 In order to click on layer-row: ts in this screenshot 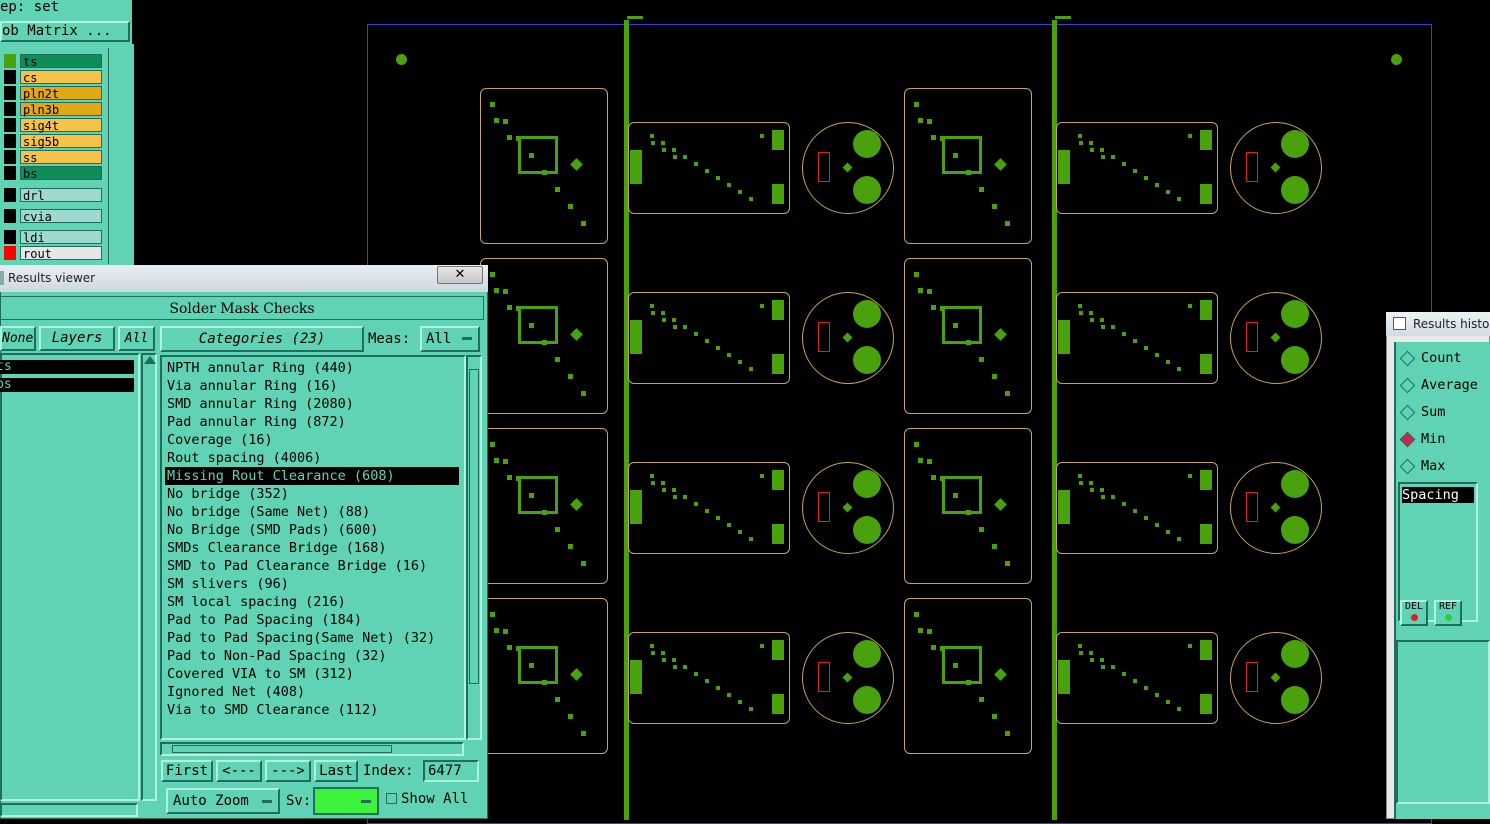, I will do `click(65, 61)`.